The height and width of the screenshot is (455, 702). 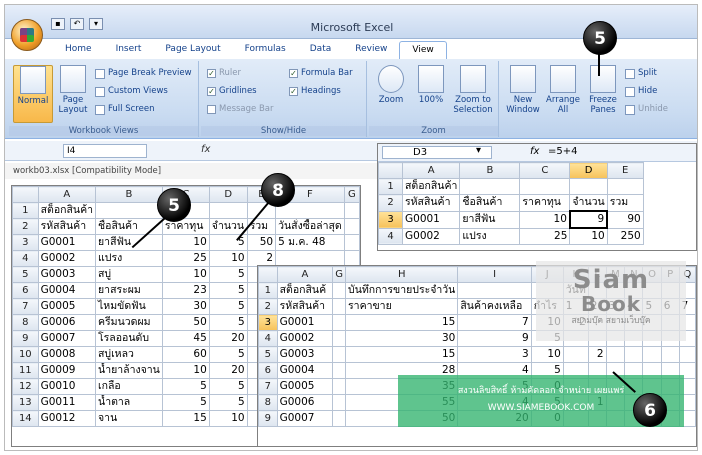 I want to click on cell: 45, so click(x=185, y=338).